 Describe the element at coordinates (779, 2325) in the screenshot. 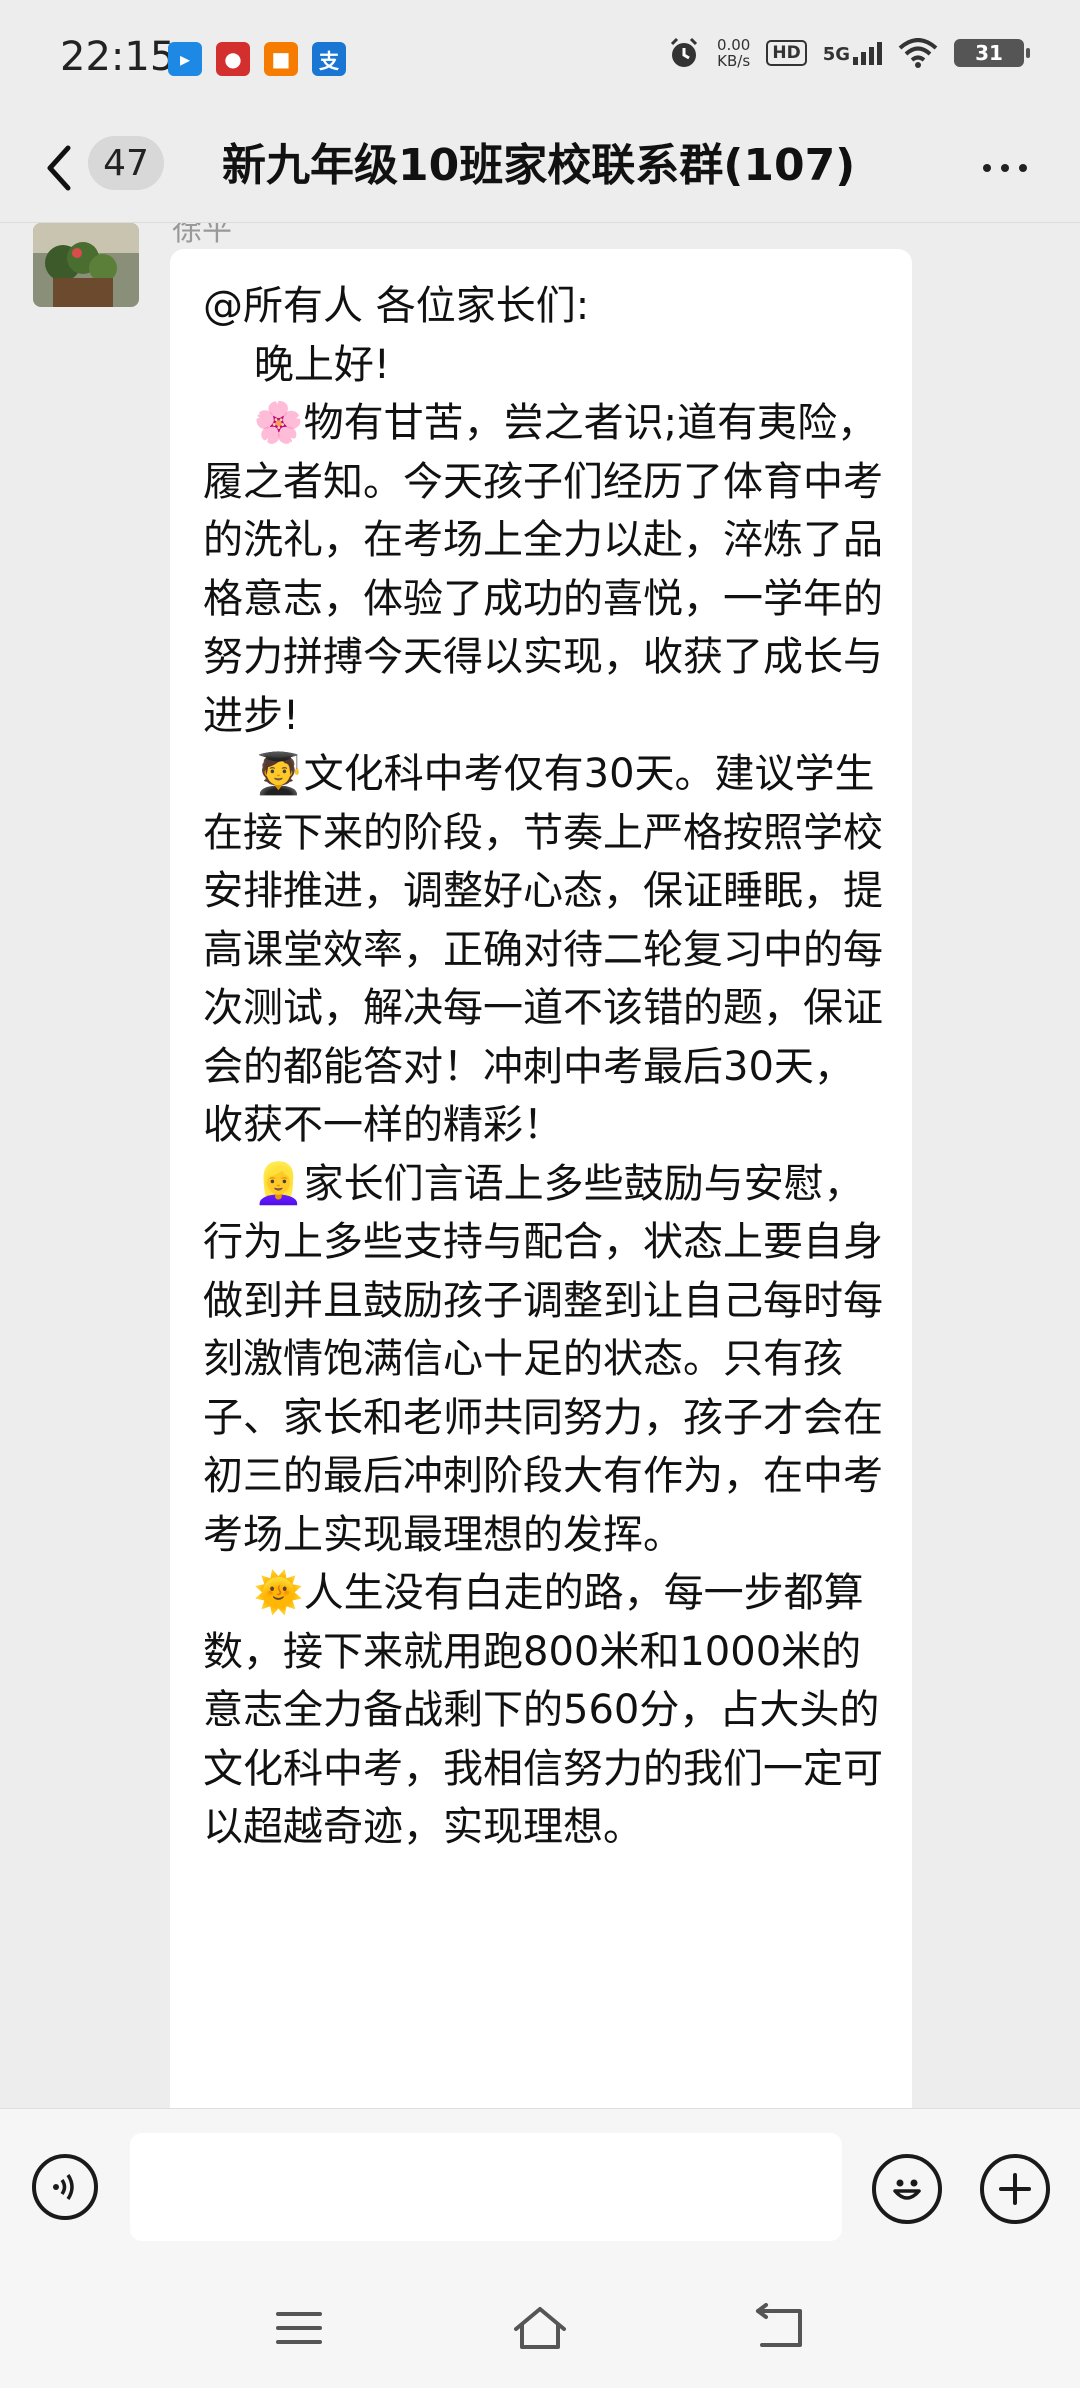

I see `return-icon` at that location.